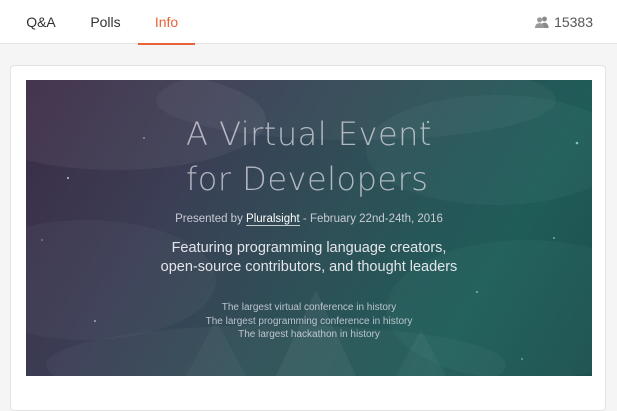 The width and height of the screenshot is (617, 411). What do you see at coordinates (273, 219) in the screenshot?
I see `brand-link: Pluralsight` at bounding box center [273, 219].